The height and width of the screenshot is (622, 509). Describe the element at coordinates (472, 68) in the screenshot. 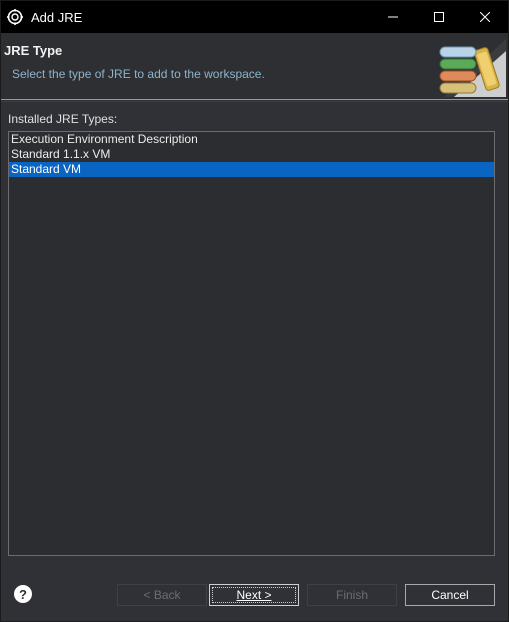

I see `jre-libraries-banner-icon` at that location.